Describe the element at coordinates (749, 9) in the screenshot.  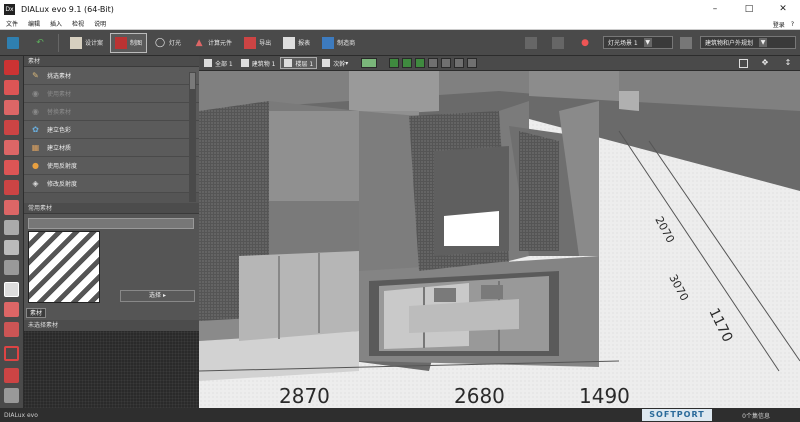
I see `maximize-button: □` at that location.